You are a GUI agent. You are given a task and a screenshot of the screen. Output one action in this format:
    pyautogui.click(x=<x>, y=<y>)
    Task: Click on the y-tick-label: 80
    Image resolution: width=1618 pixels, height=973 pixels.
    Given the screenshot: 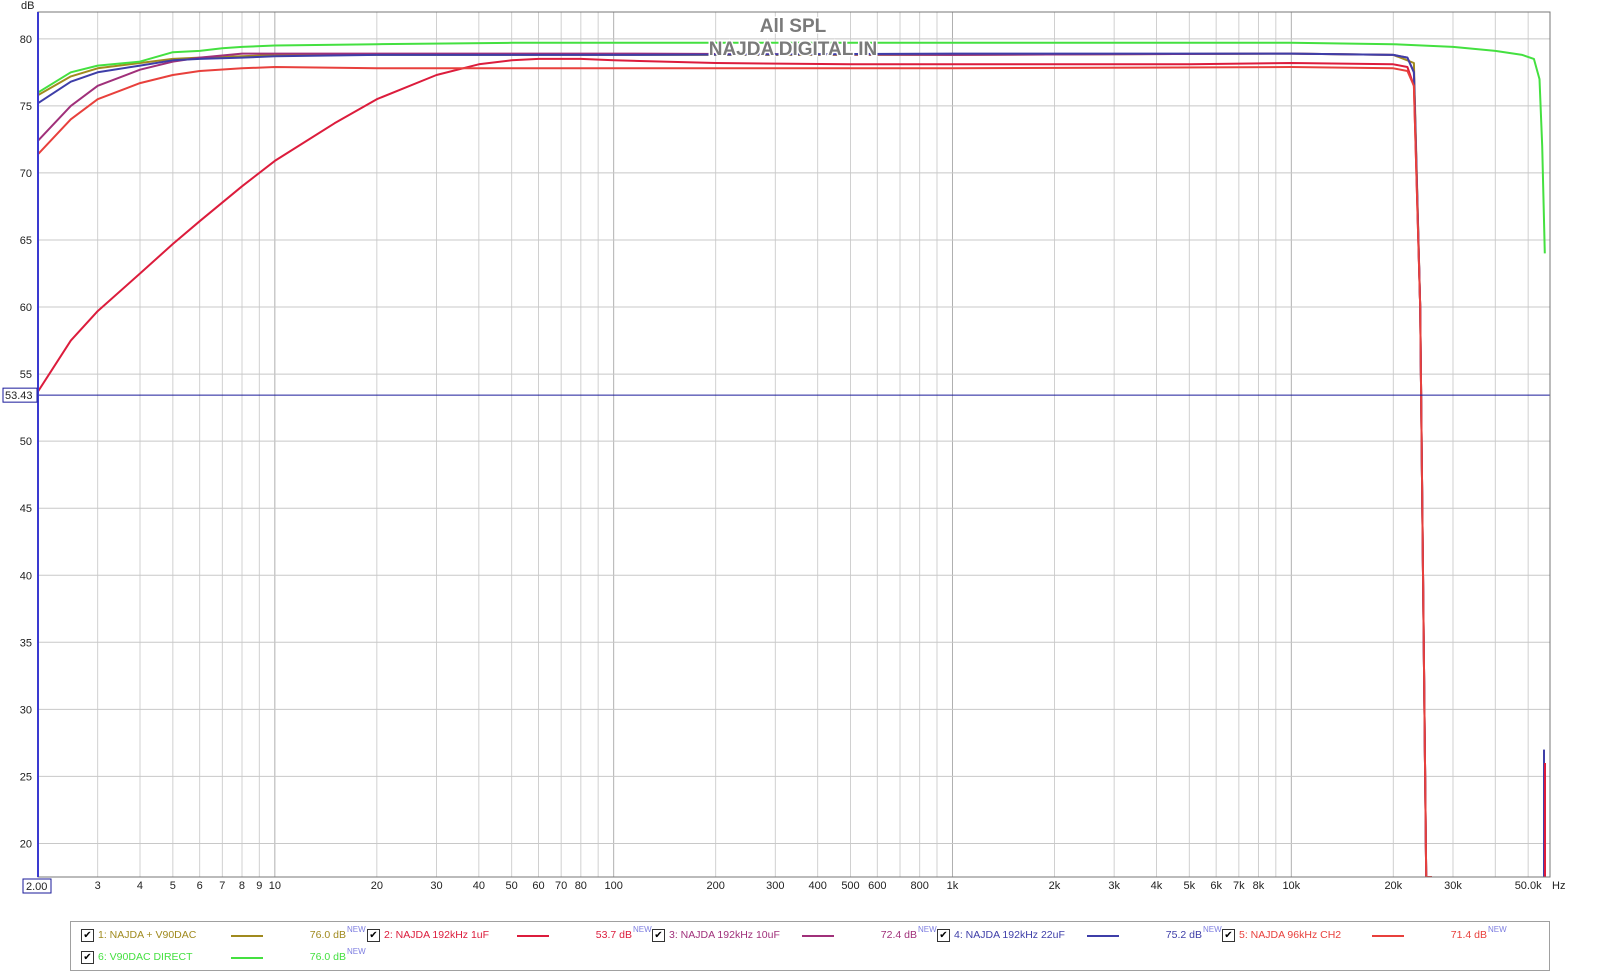 What is the action you would take?
    pyautogui.click(x=26, y=40)
    